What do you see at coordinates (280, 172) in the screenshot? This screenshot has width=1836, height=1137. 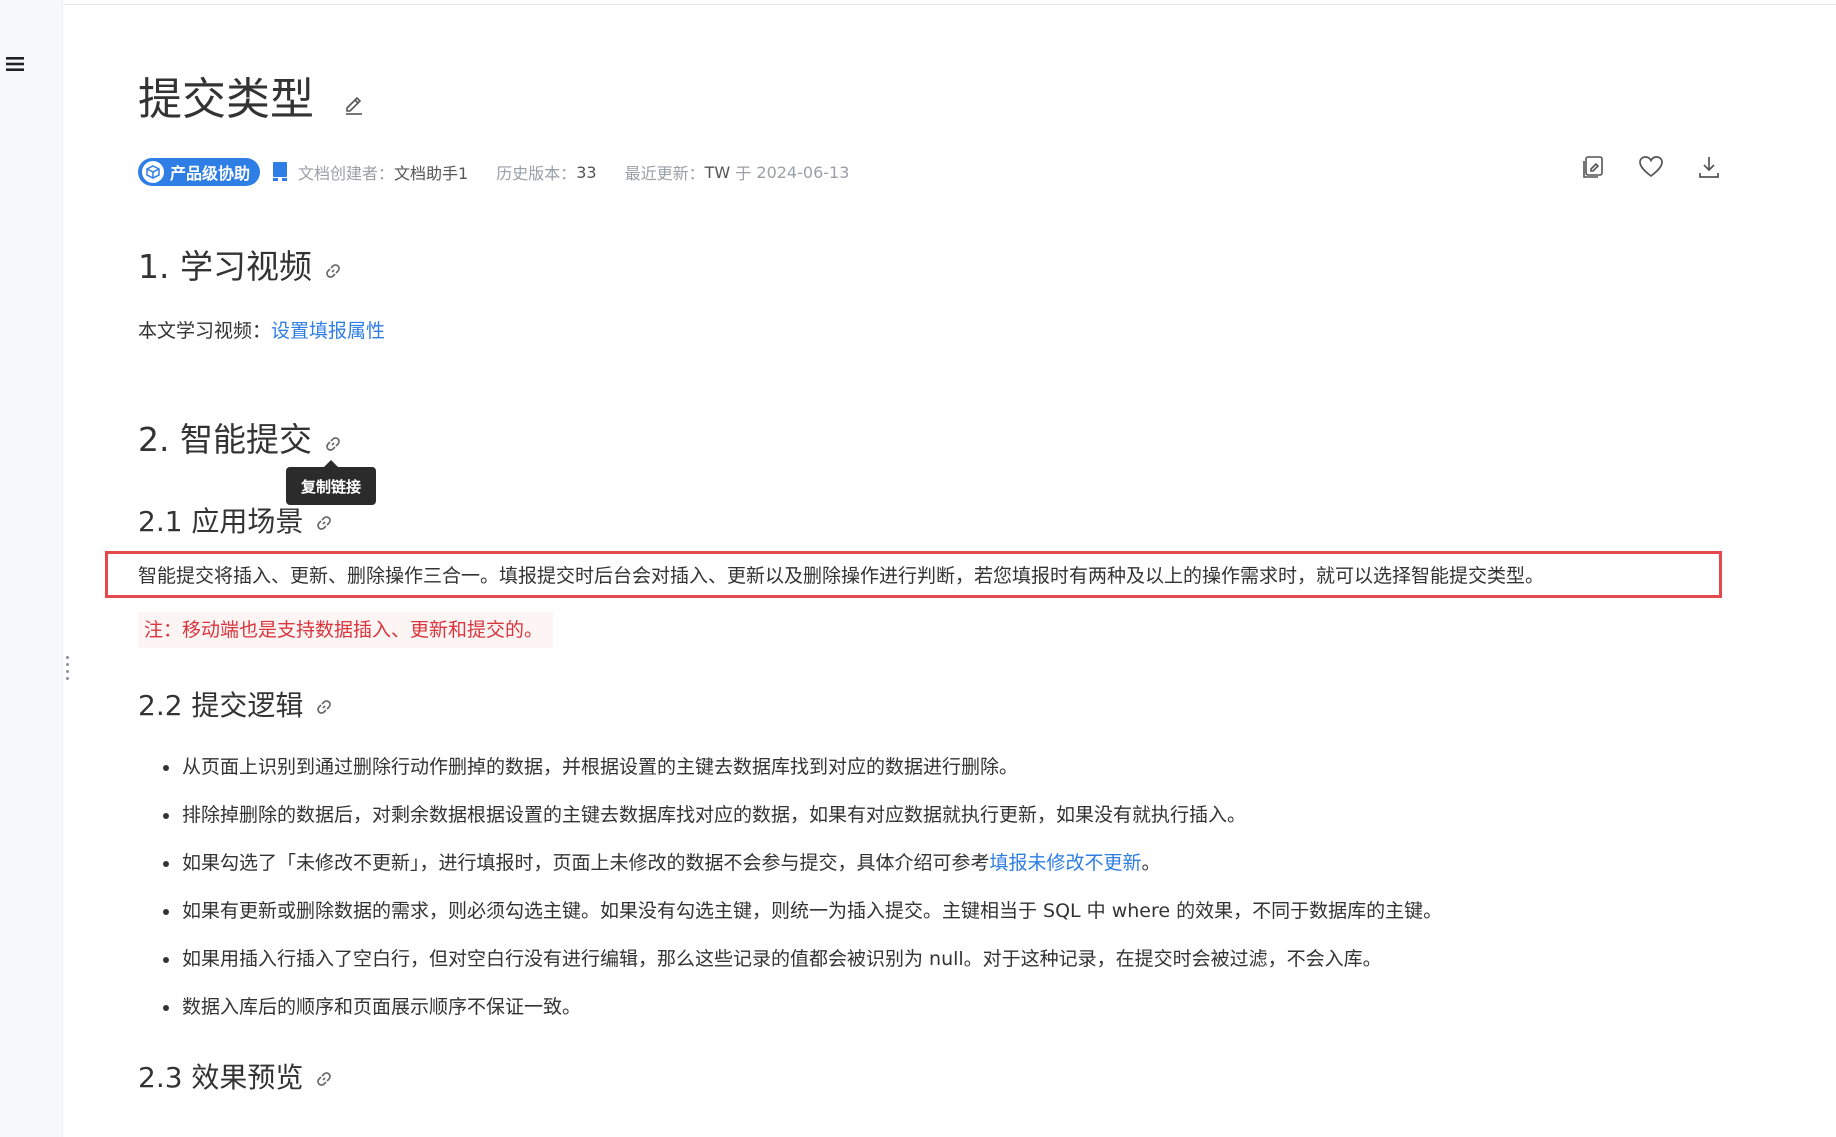 I see `document-icon` at bounding box center [280, 172].